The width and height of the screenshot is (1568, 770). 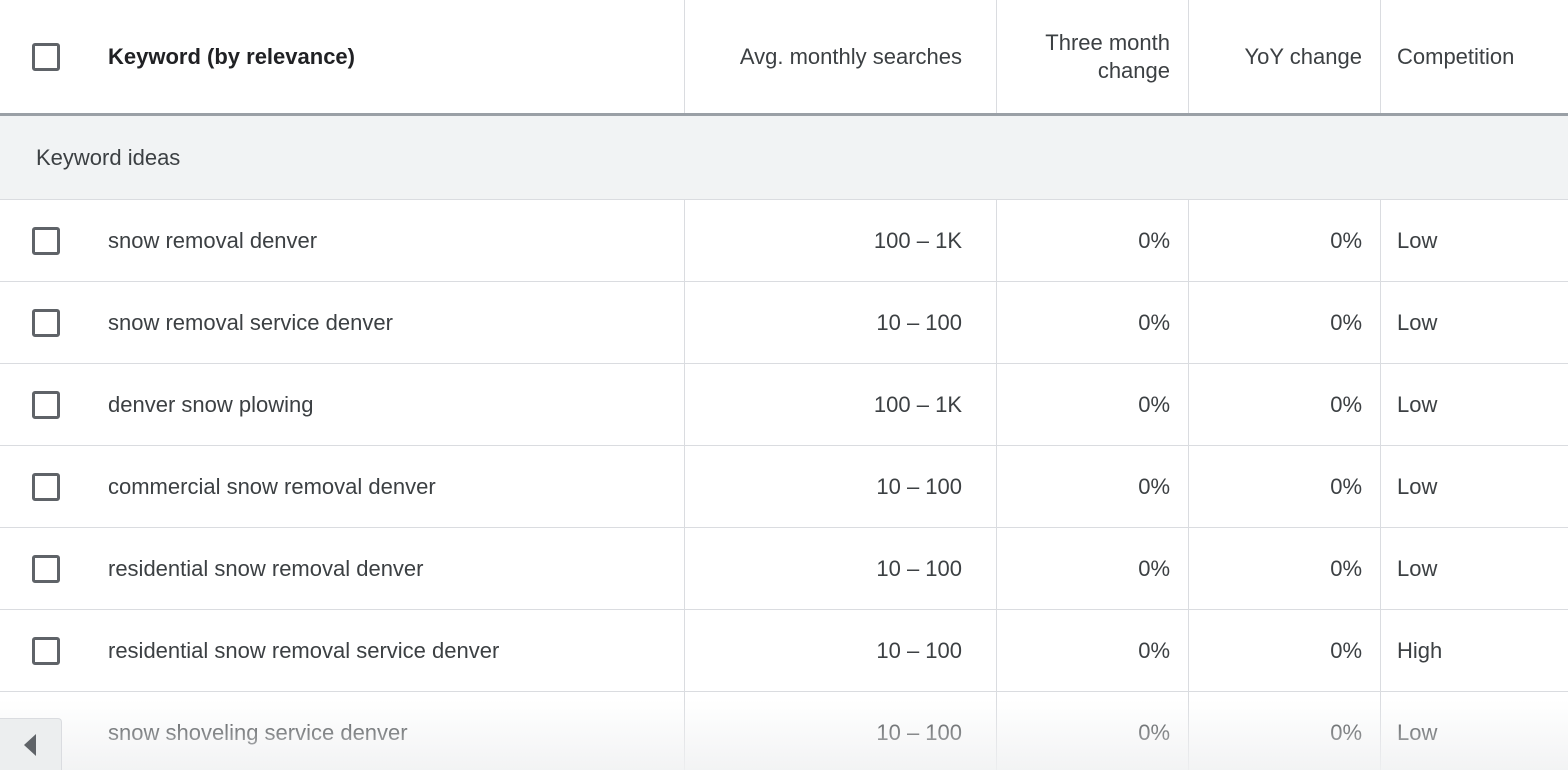 What do you see at coordinates (211, 404) in the screenshot?
I see `keyword-cell: denver snow plowing` at bounding box center [211, 404].